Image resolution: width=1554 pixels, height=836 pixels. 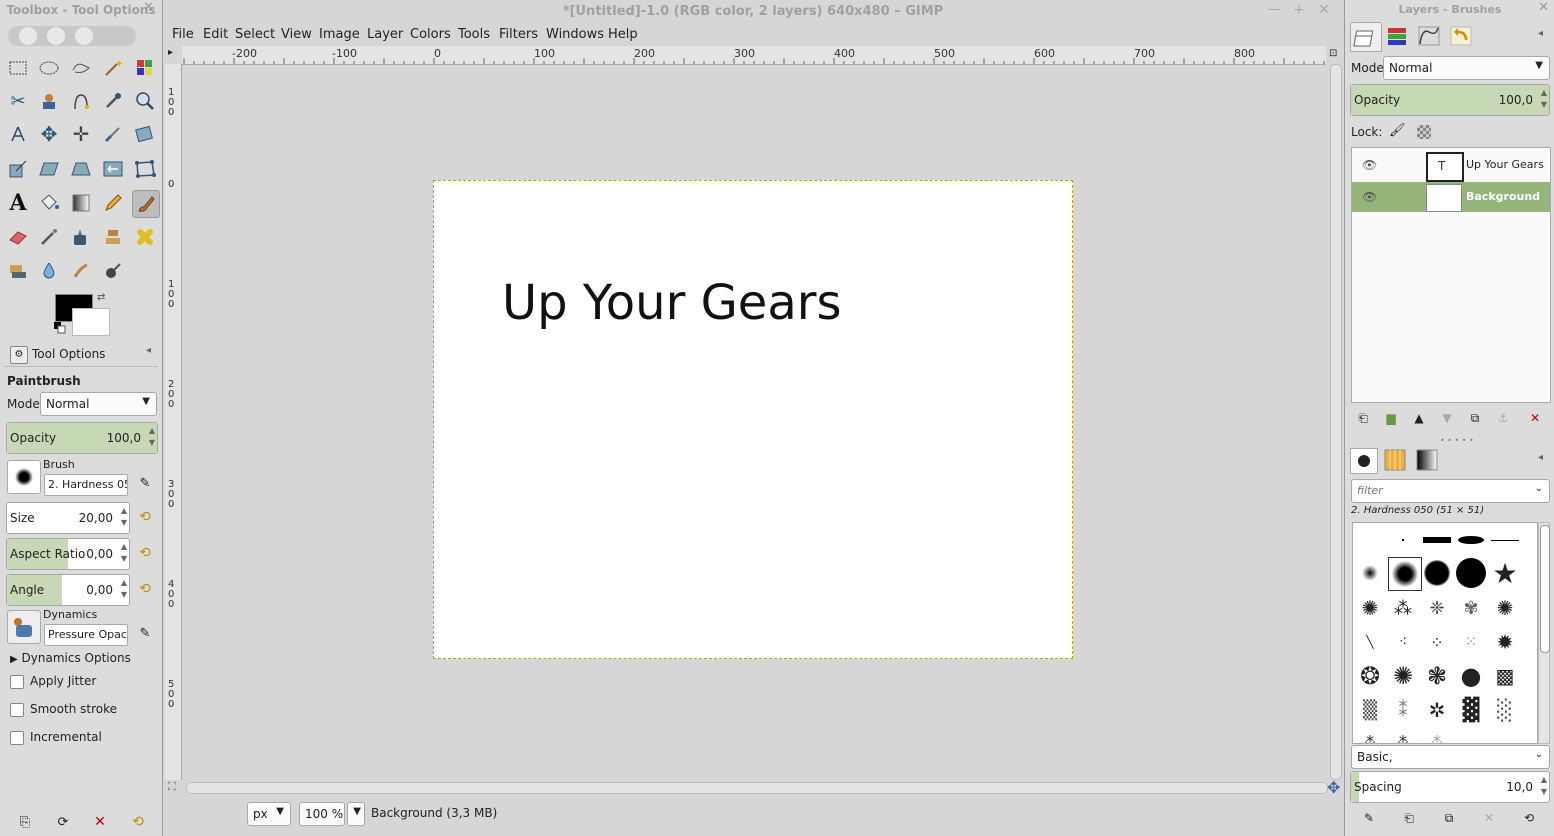 I want to click on tab-brushes, so click(x=1364, y=461).